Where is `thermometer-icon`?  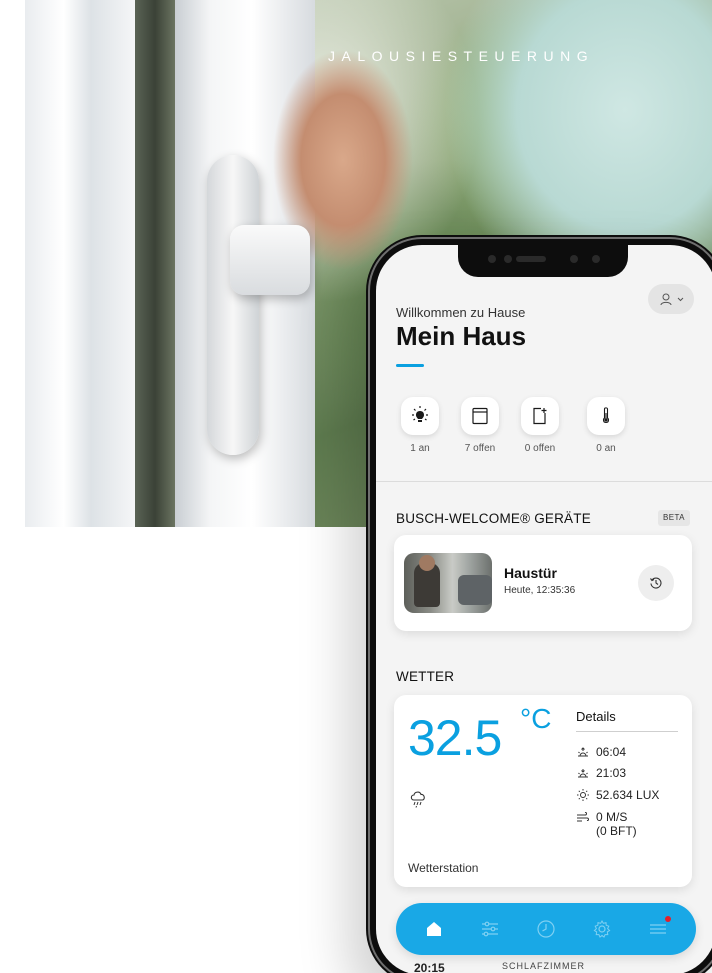
thermometer-icon is located at coordinates (606, 415).